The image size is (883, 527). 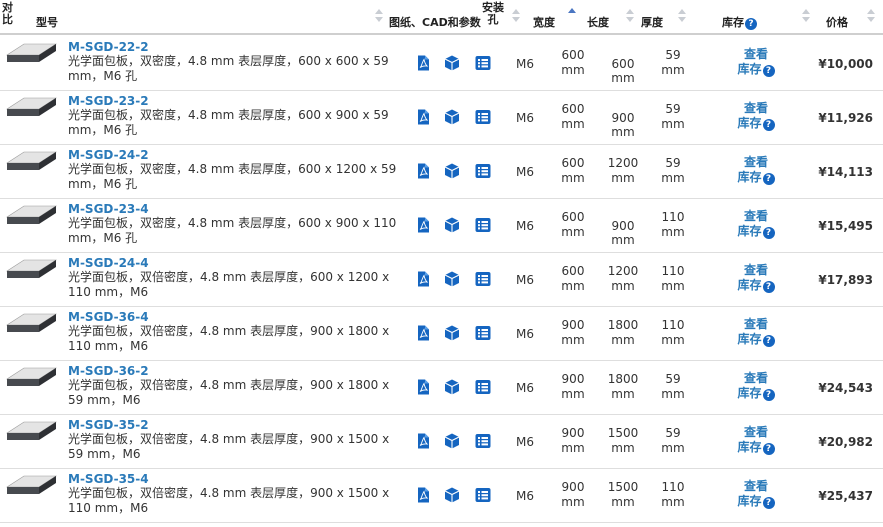 I want to click on sort-length-icon, so click(x=630, y=16).